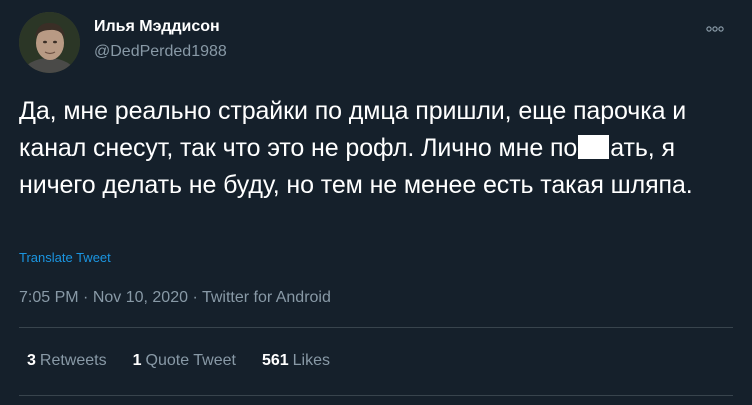 The width and height of the screenshot is (752, 405). I want to click on tweet-source: Twitter for Android, so click(266, 297).